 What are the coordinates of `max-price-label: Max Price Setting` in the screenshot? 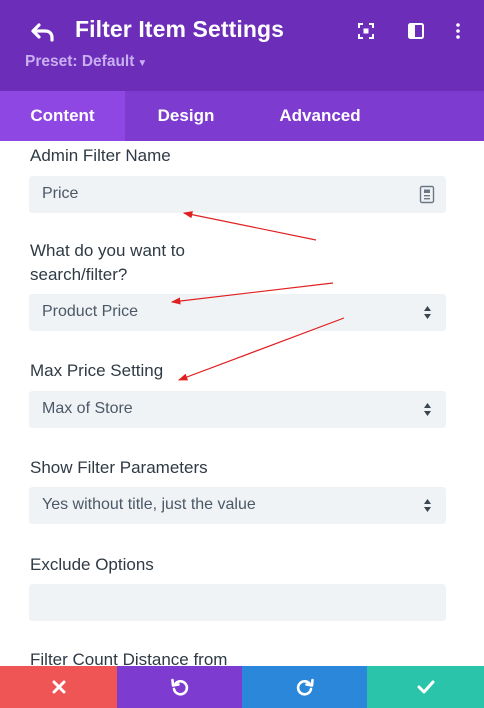 It's located at (97, 370).